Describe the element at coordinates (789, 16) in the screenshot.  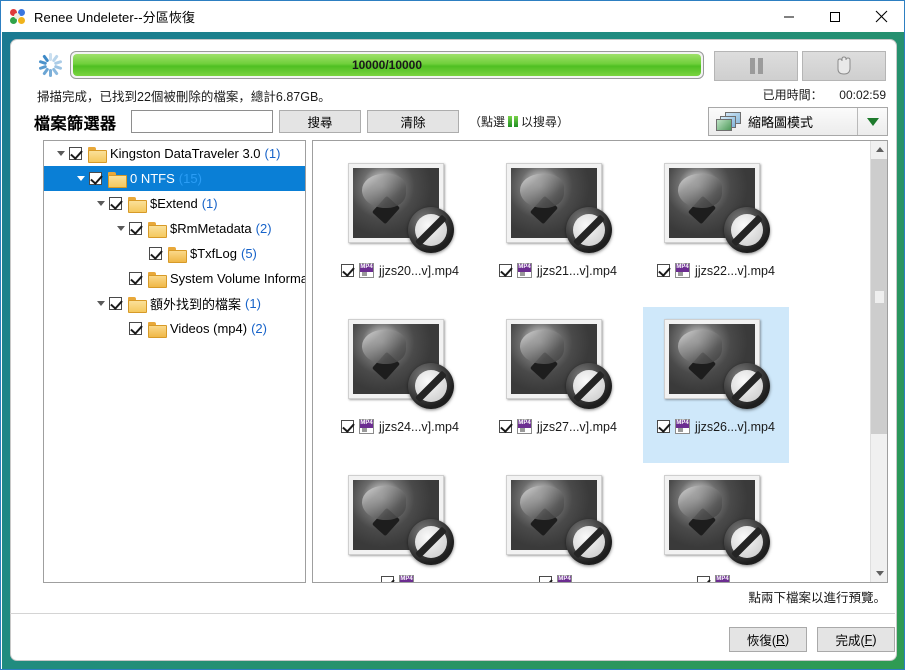
I see `minimize-icon` at that location.